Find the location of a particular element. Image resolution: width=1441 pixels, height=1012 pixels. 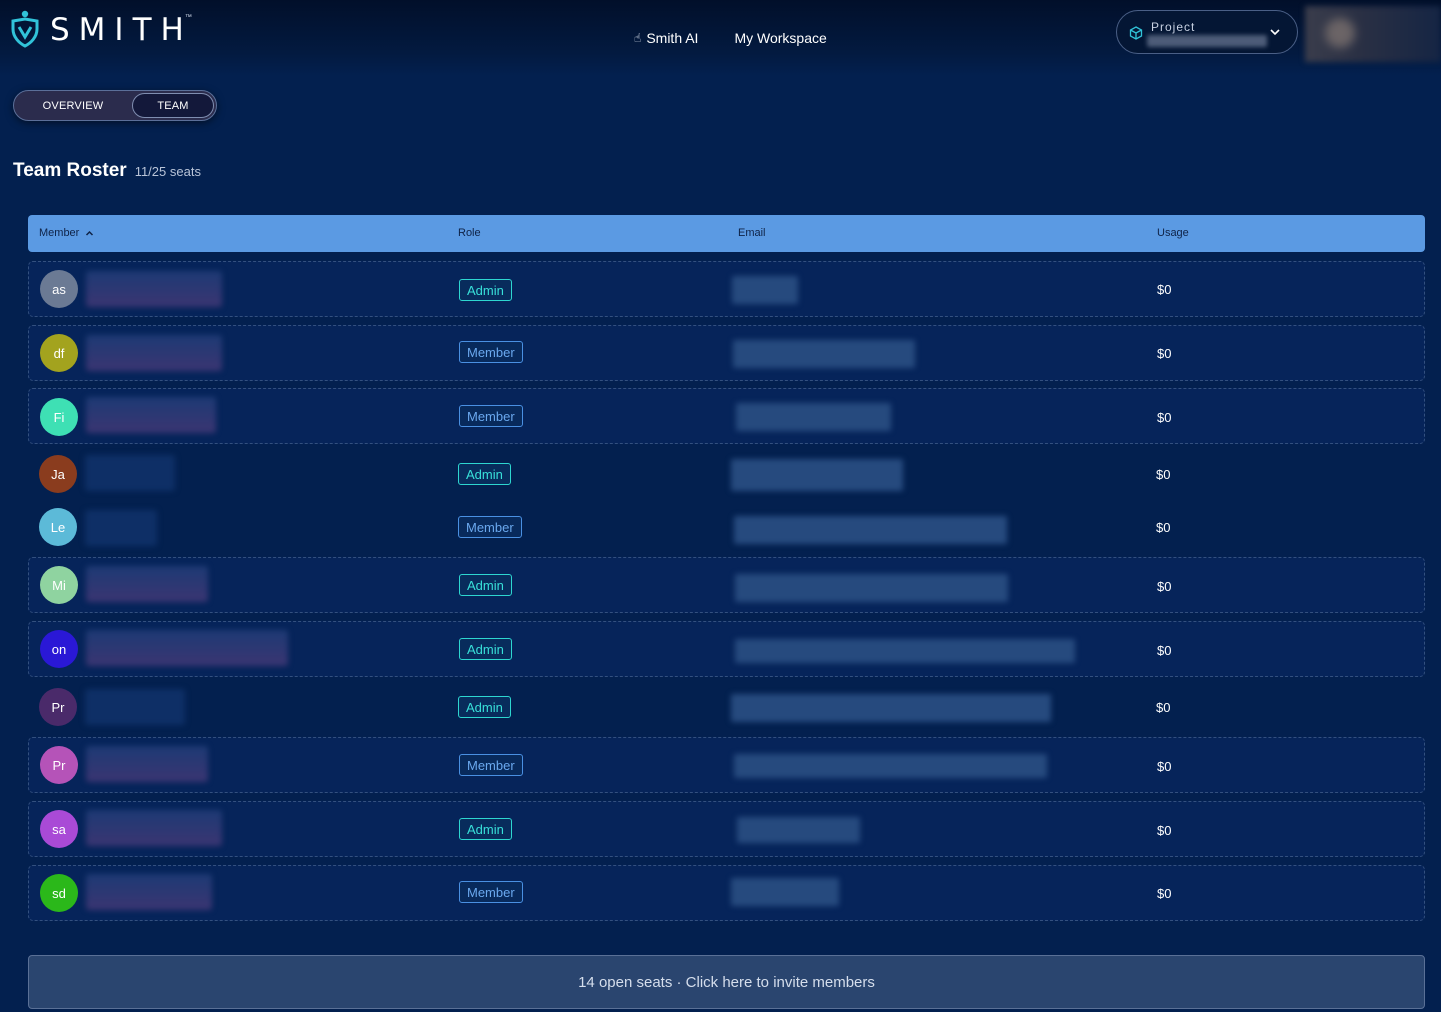

avatar: Mi is located at coordinates (59, 585).